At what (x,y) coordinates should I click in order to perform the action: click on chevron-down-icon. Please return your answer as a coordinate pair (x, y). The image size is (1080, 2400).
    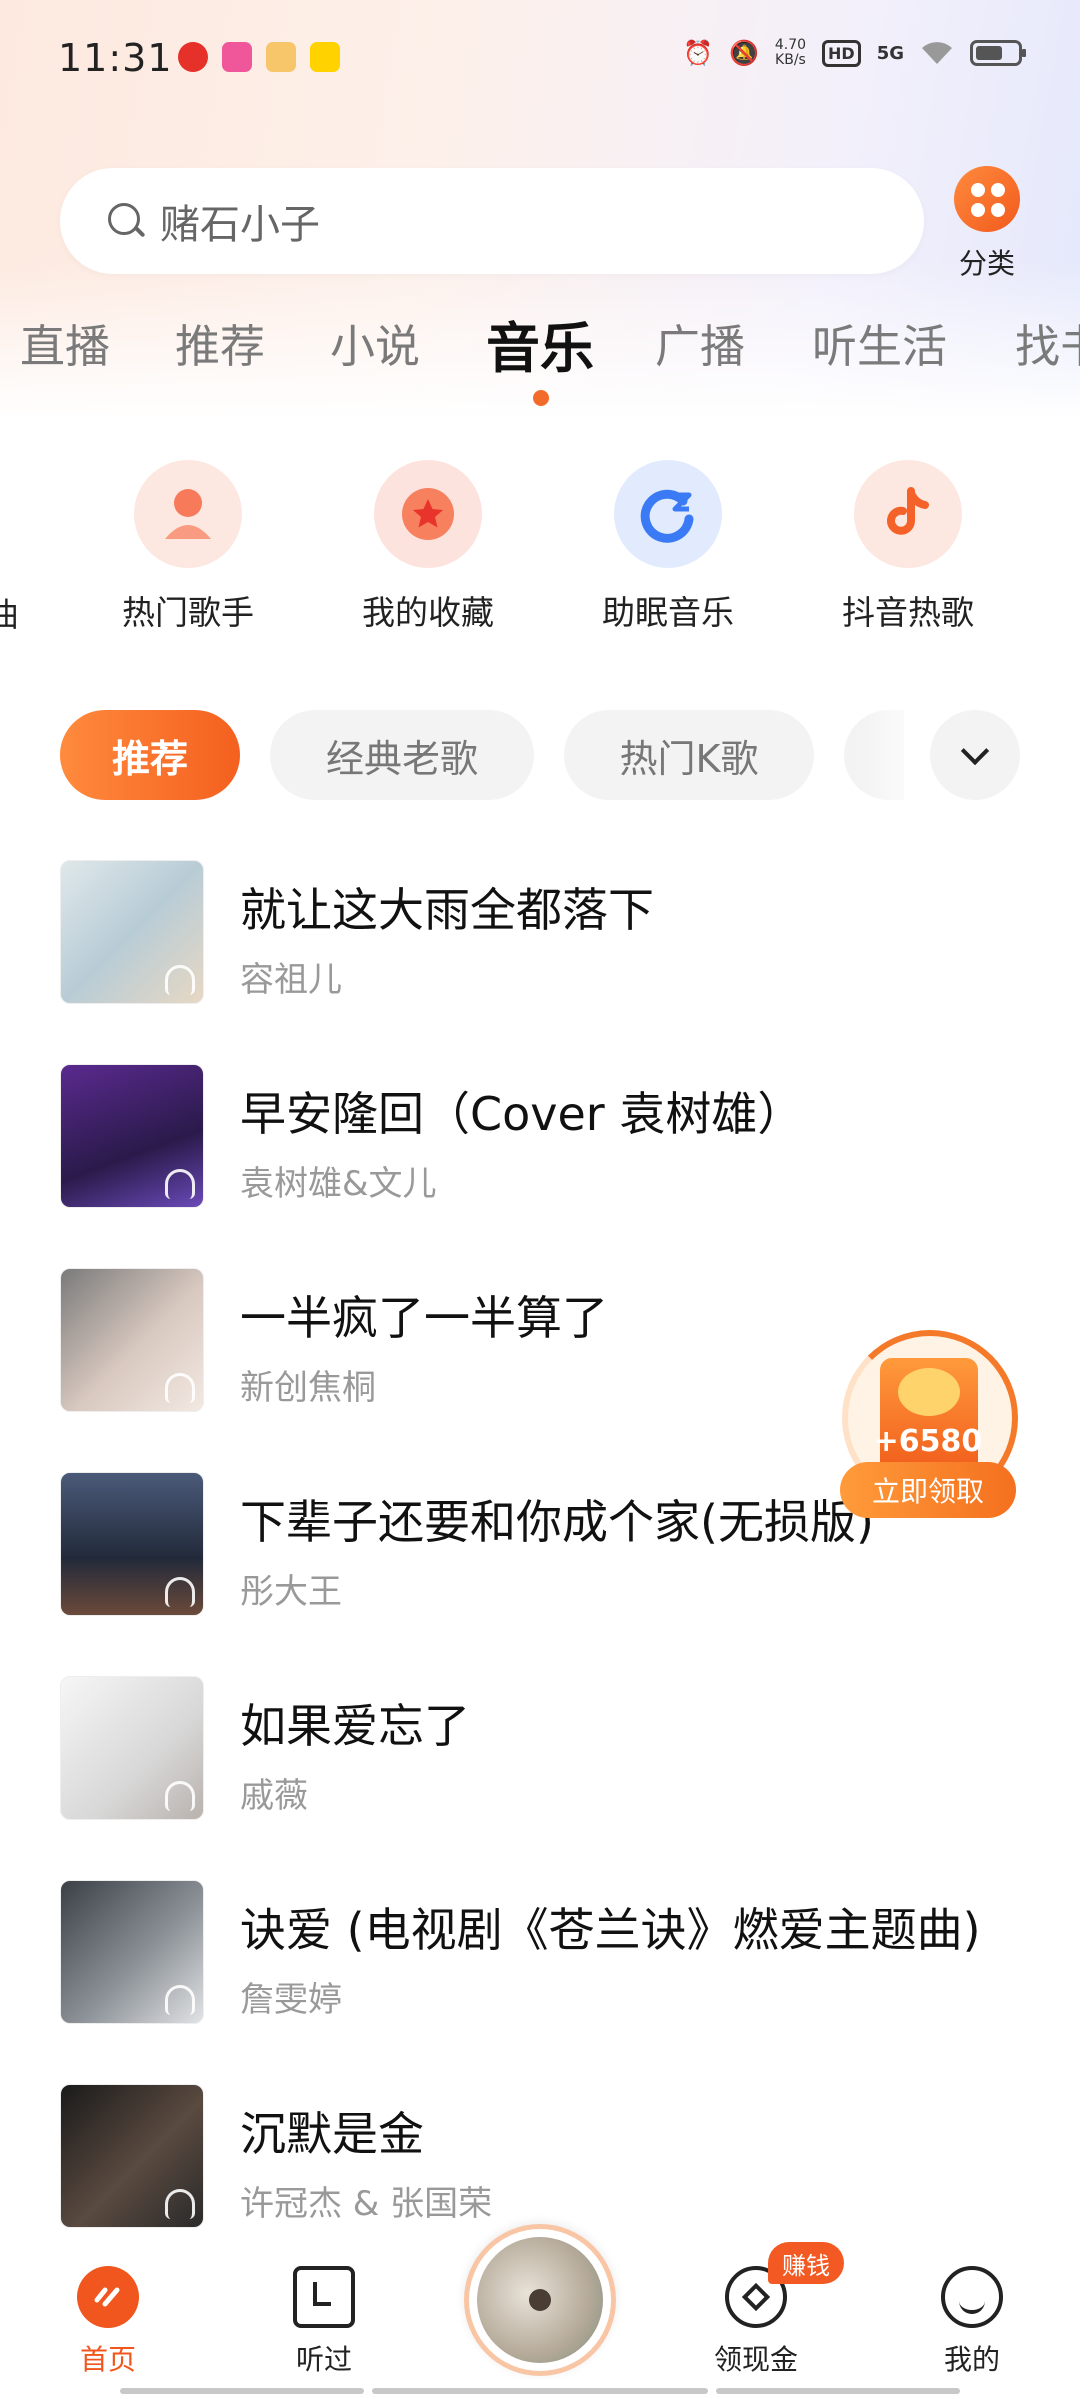
    Looking at the image, I should click on (975, 755).